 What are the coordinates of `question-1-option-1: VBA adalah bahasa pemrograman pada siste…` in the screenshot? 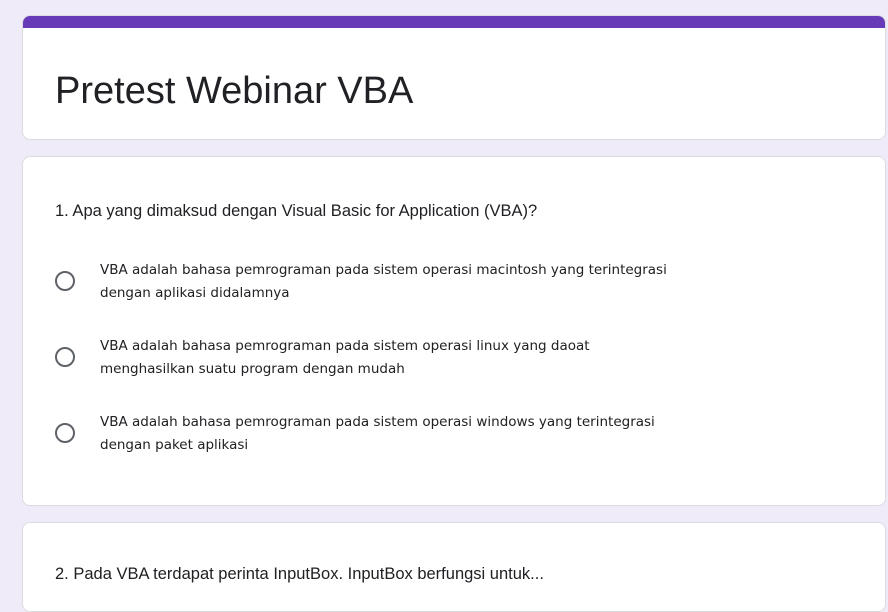 It's located at (445, 283).